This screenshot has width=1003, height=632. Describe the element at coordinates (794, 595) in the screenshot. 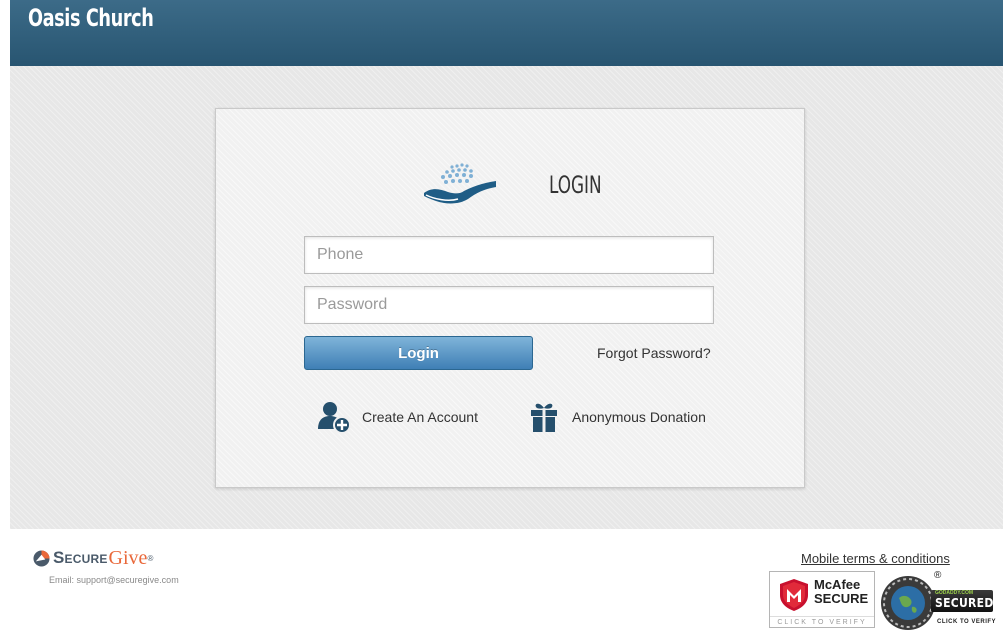

I see `mcafee-shield-icon` at that location.